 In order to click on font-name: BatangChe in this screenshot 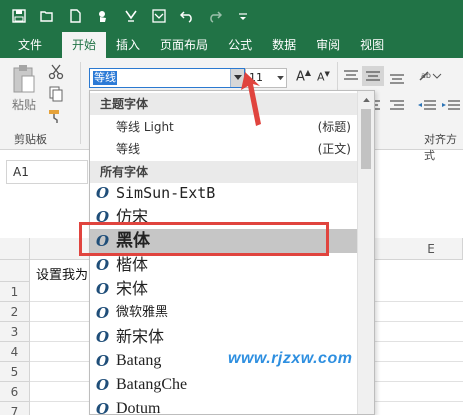, I will do `click(152, 384)`.